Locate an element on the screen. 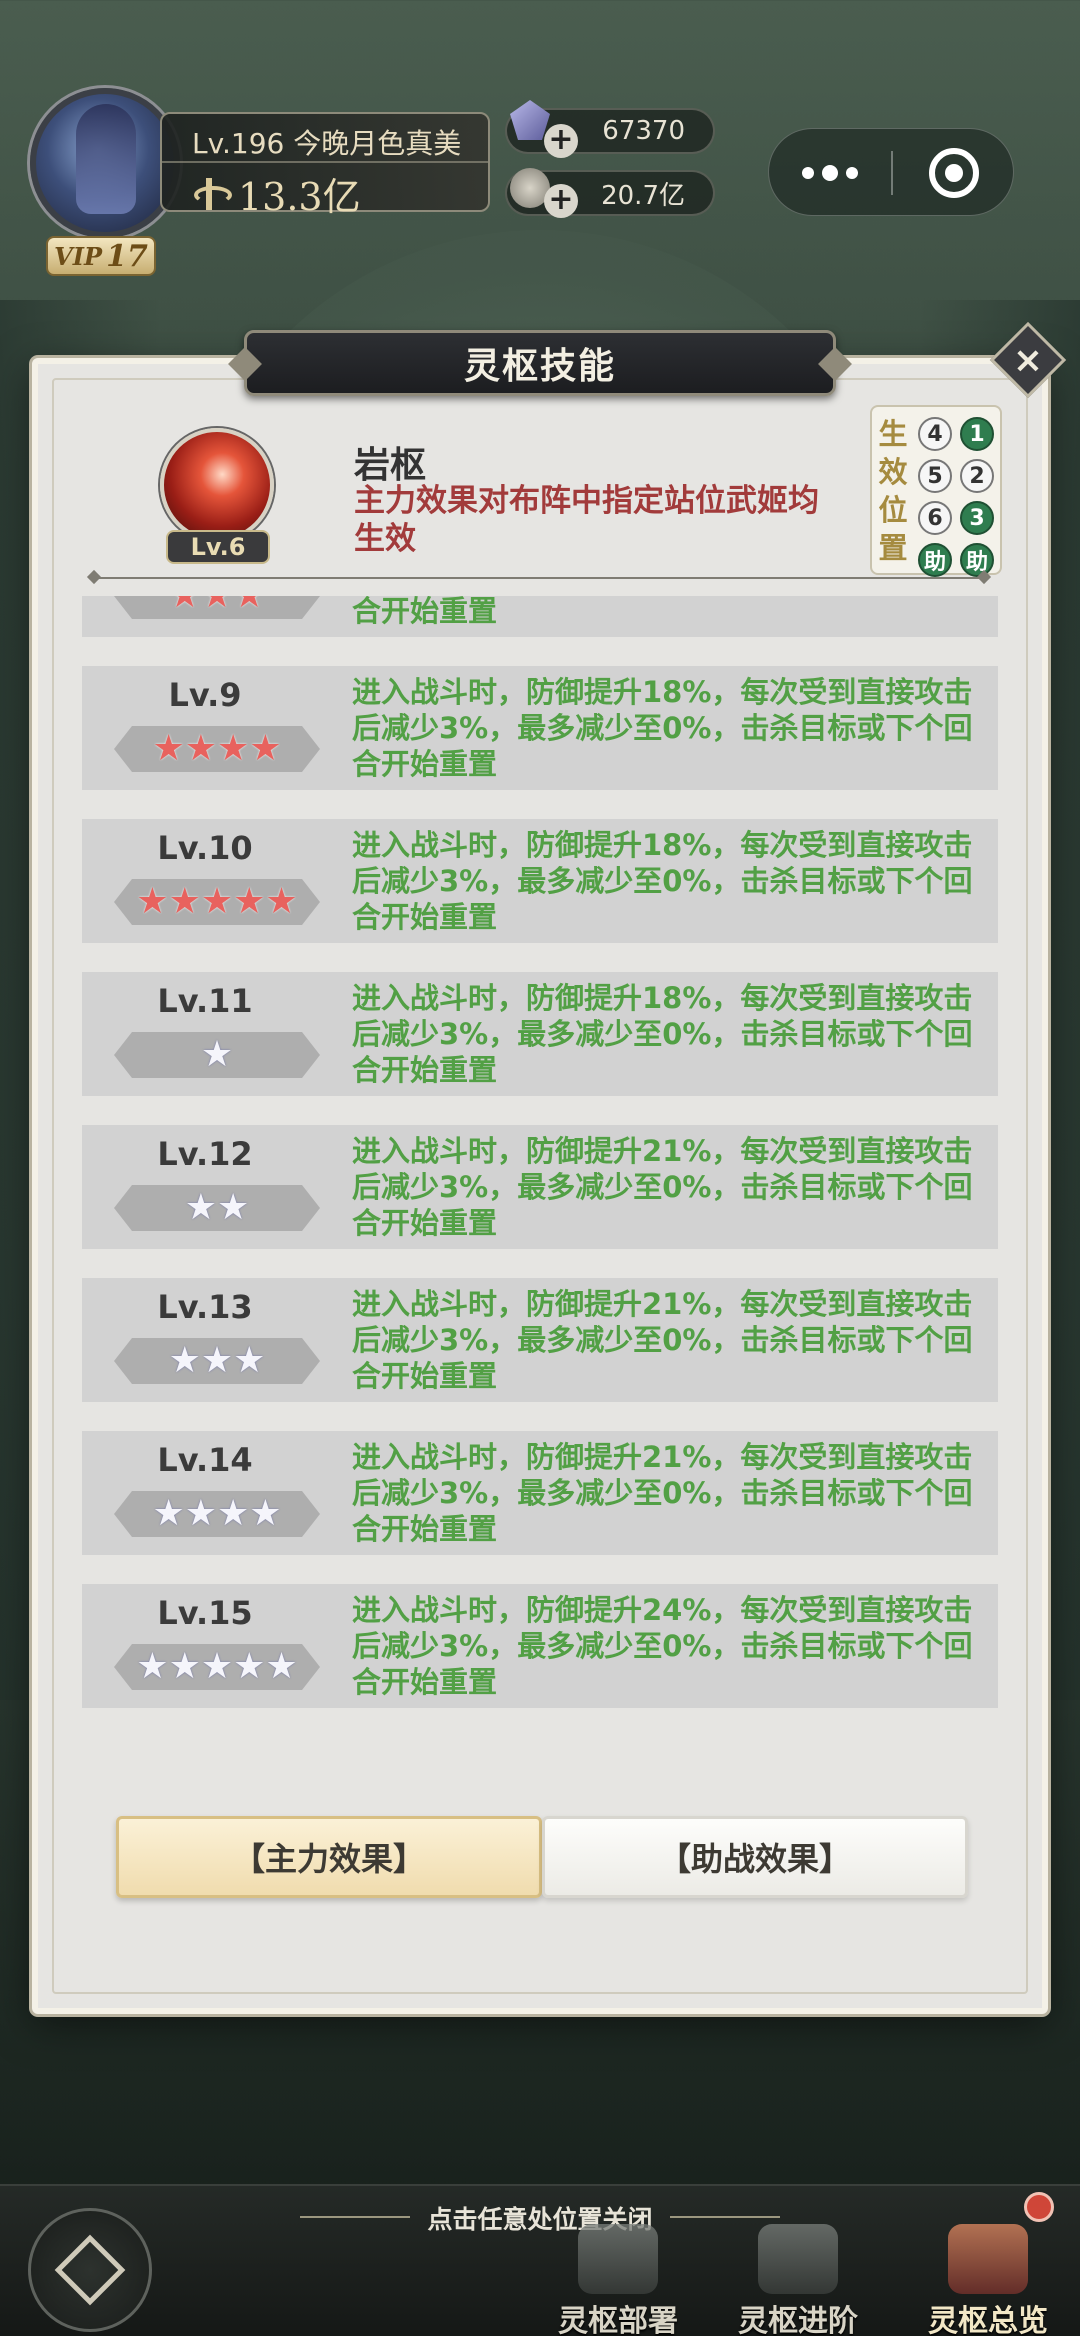 This screenshot has width=1080, height=2336. level-label: Lv.12 is located at coordinates (205, 1154).